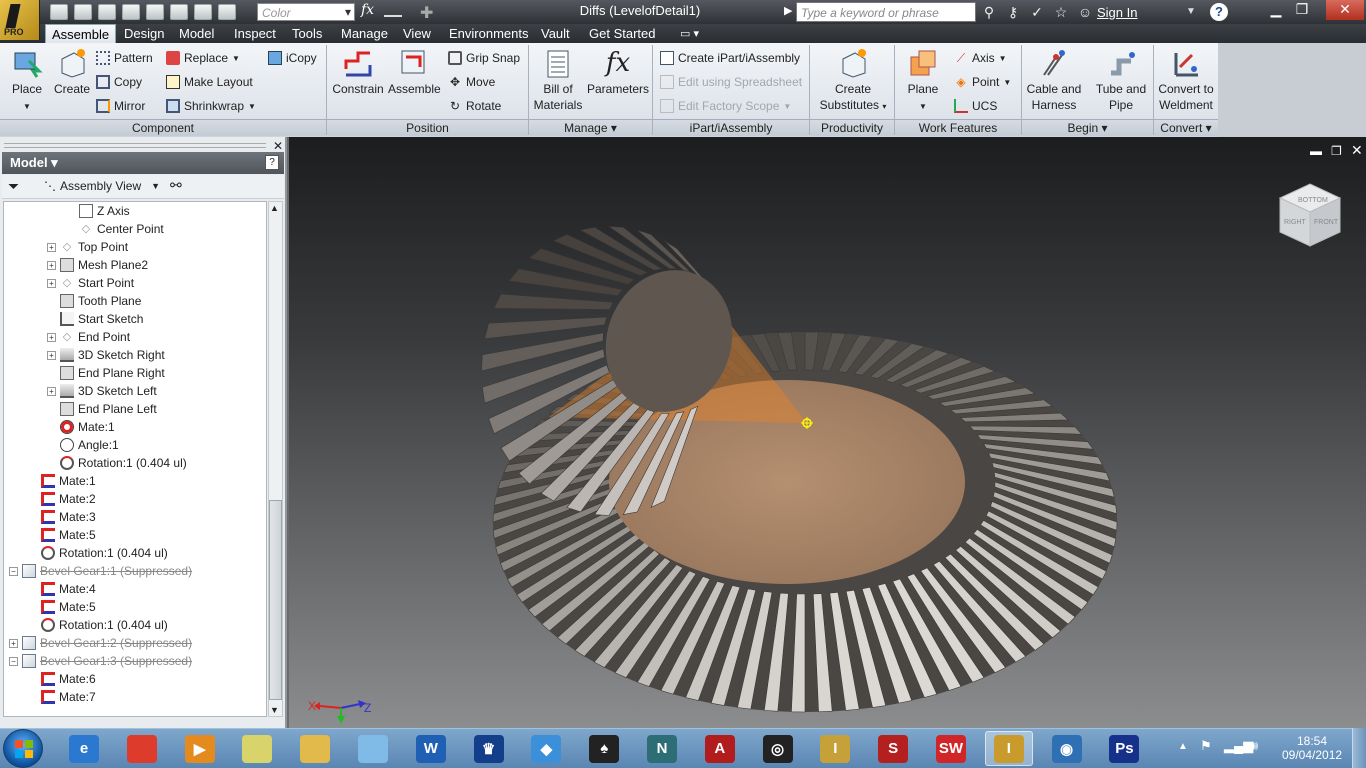  What do you see at coordinates (100, 661) in the screenshot?
I see `tree-node: − Bevel Gear1:3 (Suppressed)` at bounding box center [100, 661].